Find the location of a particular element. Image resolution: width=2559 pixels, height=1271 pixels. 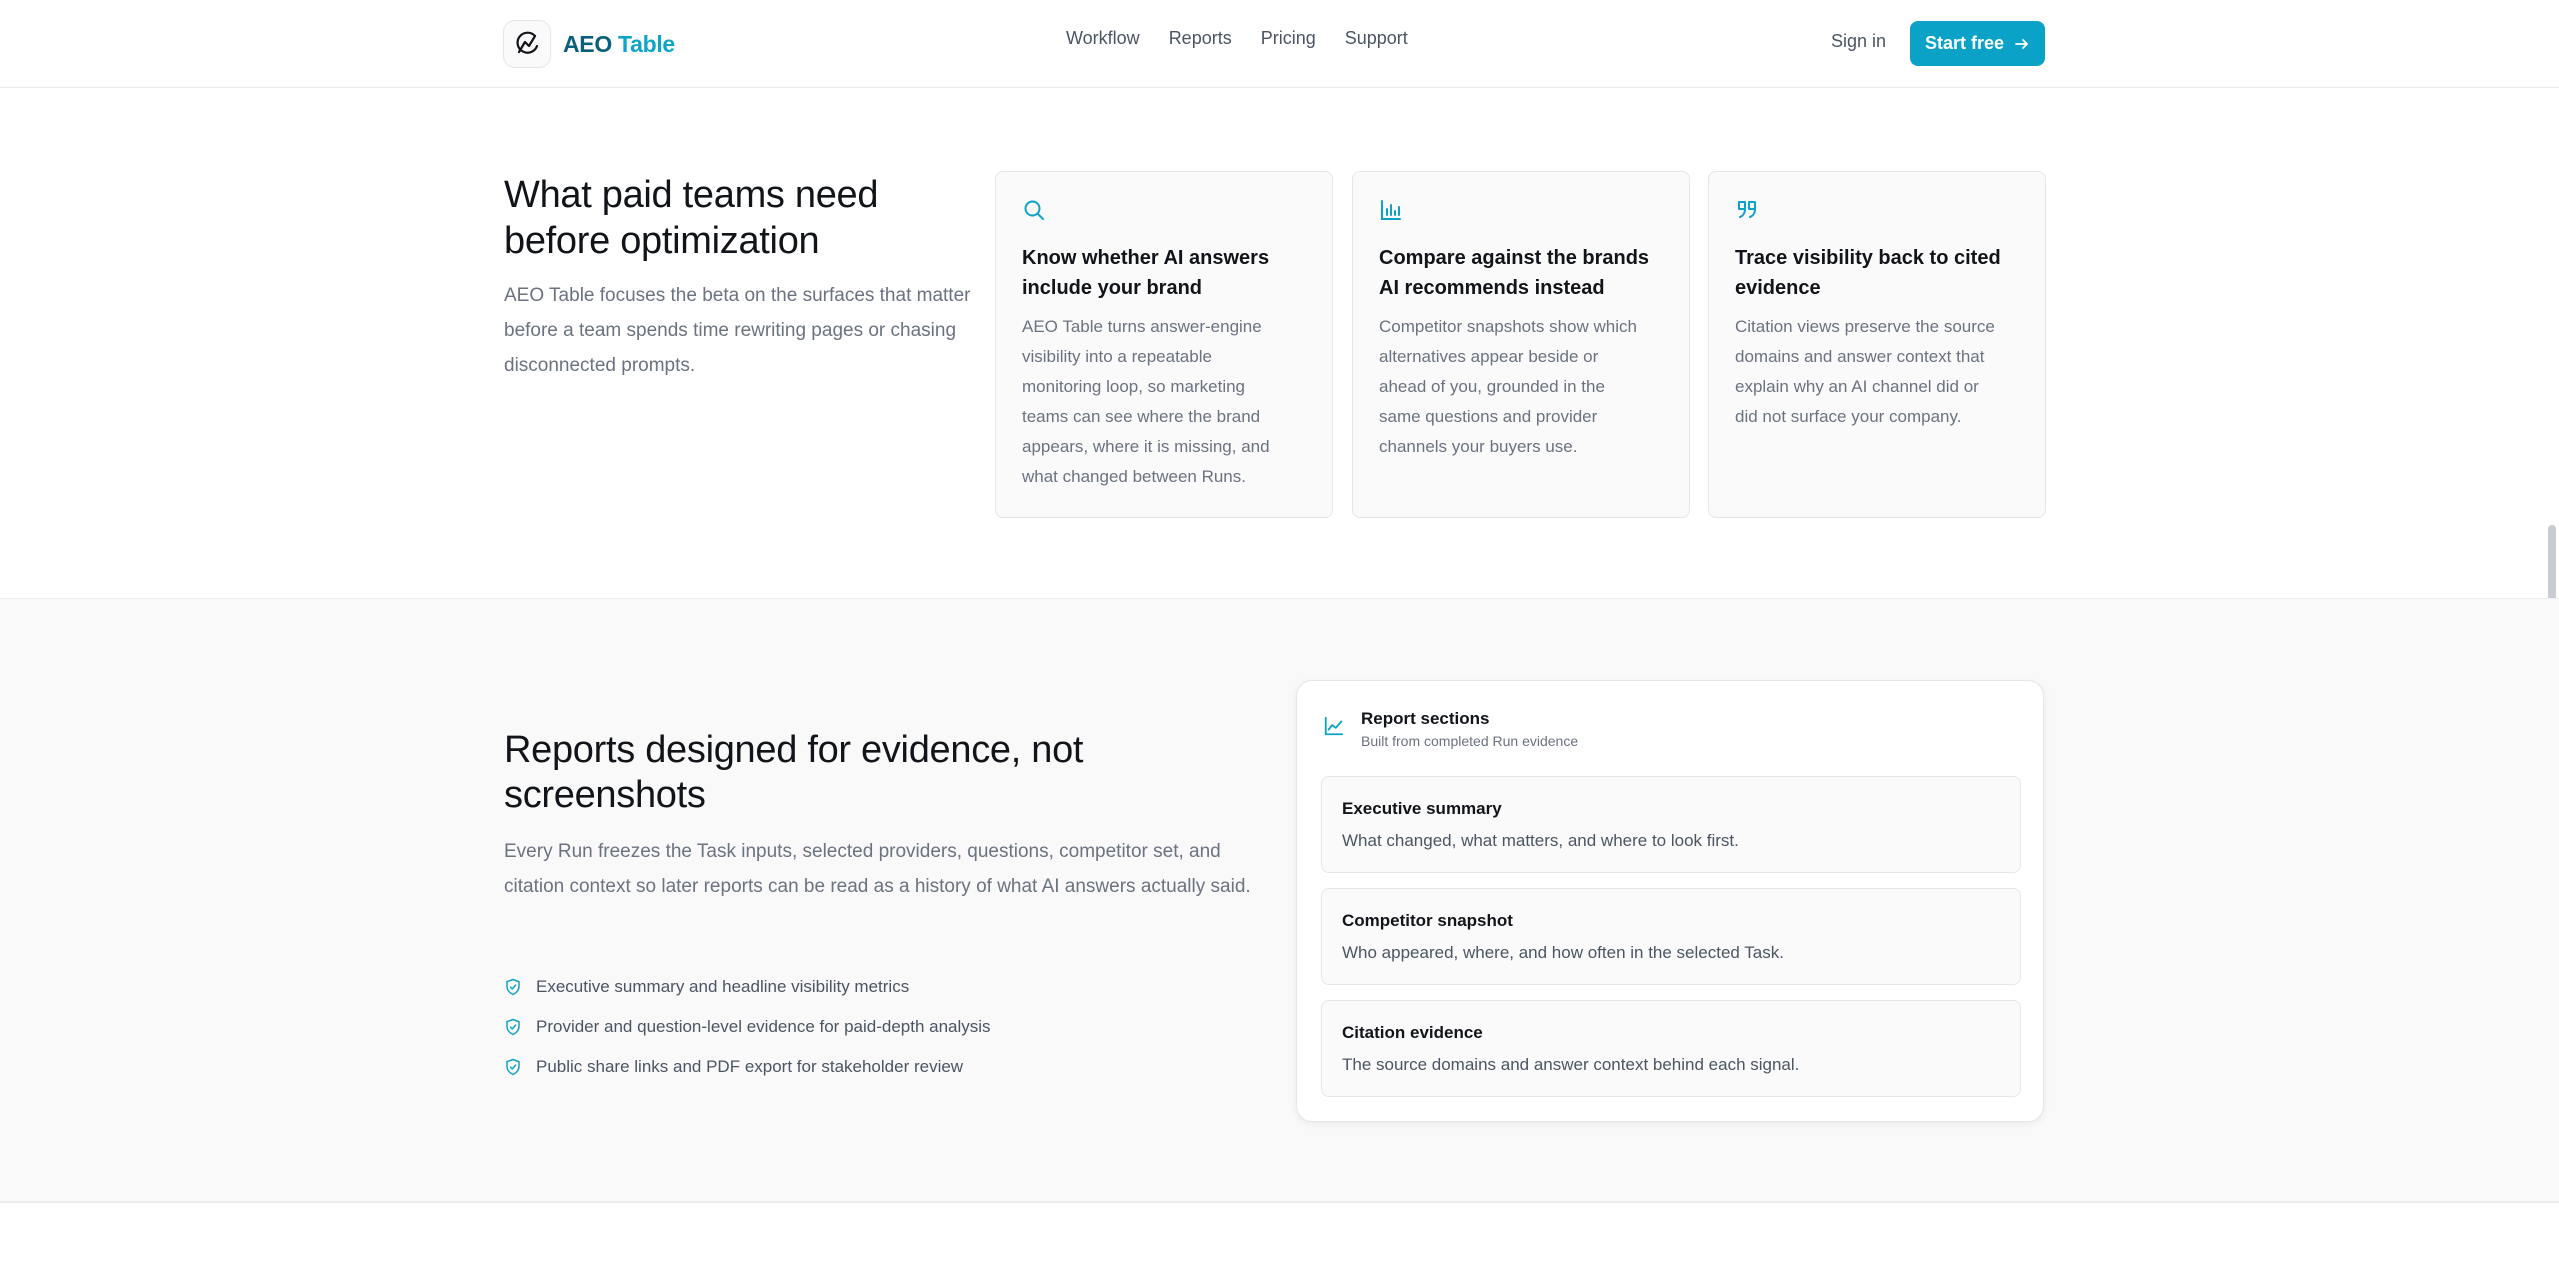

start-free-label: Start free is located at coordinates (1964, 43).